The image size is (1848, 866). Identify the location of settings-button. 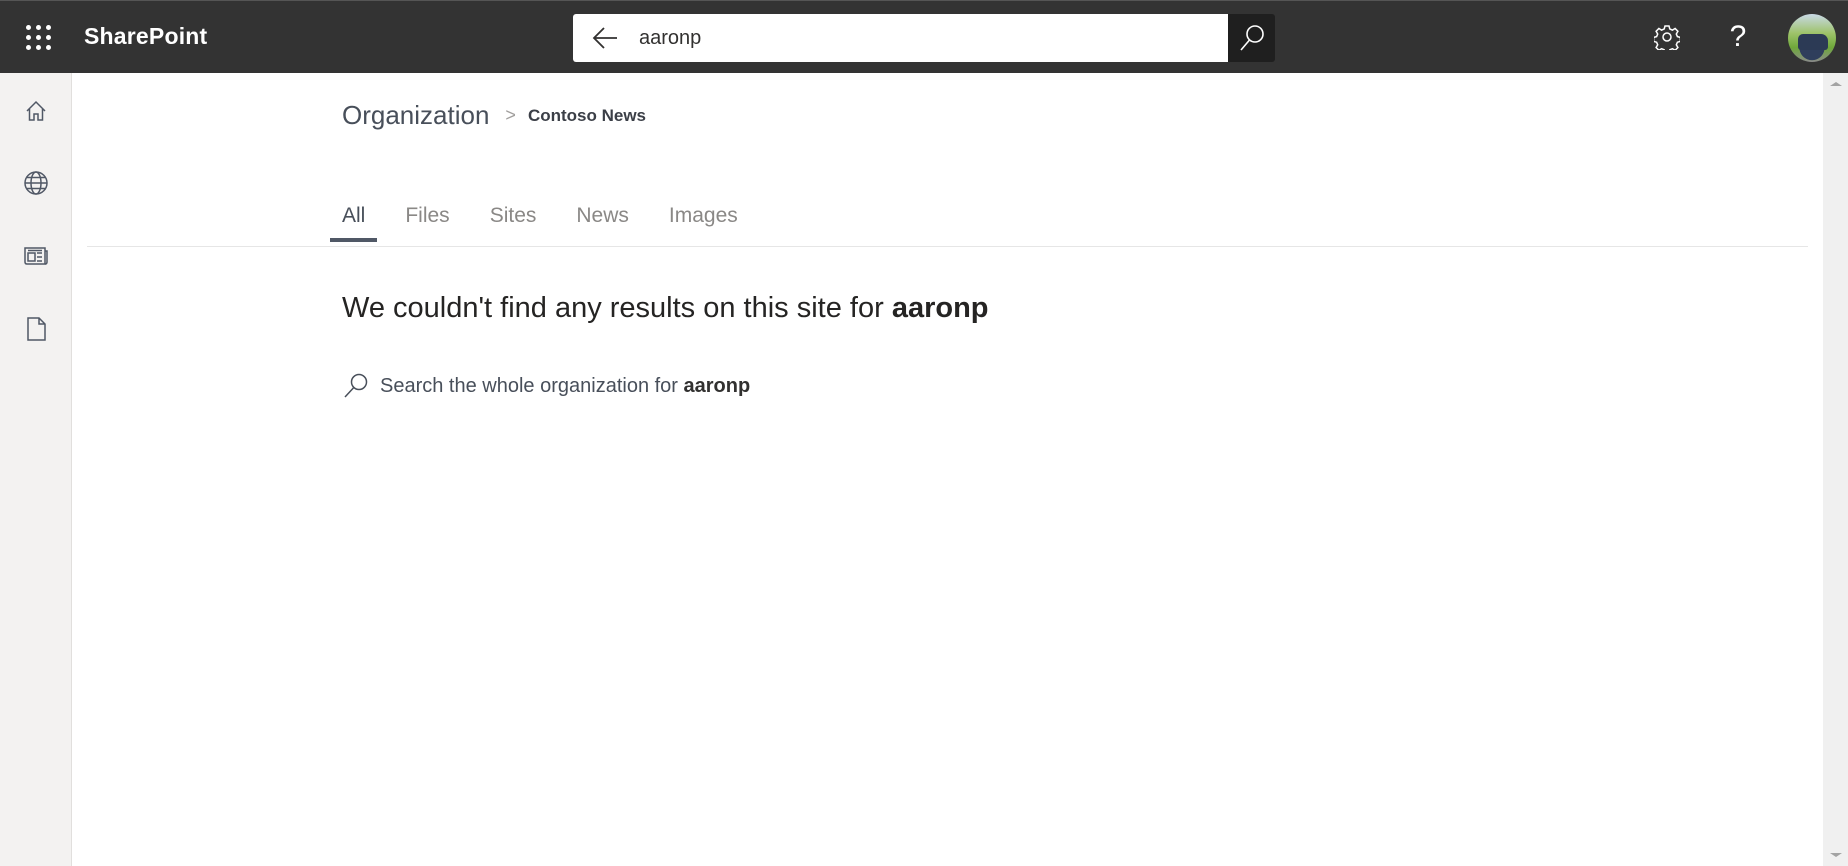
(1667, 37).